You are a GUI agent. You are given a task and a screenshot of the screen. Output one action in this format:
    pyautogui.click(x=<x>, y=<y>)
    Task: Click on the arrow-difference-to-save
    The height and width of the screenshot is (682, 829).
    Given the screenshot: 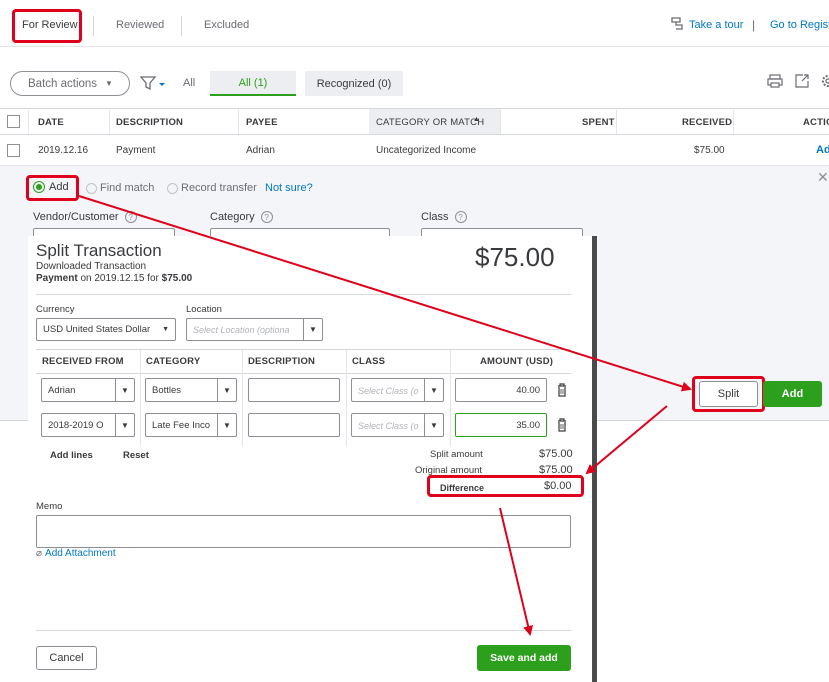 What is the action you would take?
    pyautogui.click(x=516, y=571)
    